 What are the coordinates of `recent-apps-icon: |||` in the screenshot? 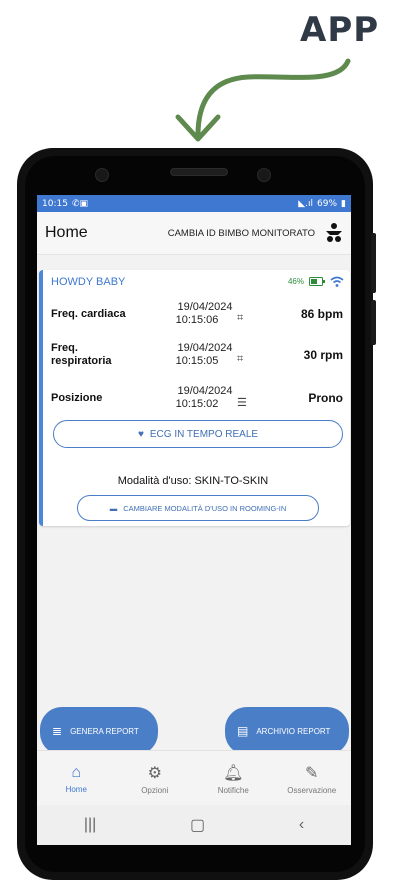 It's located at (90, 825).